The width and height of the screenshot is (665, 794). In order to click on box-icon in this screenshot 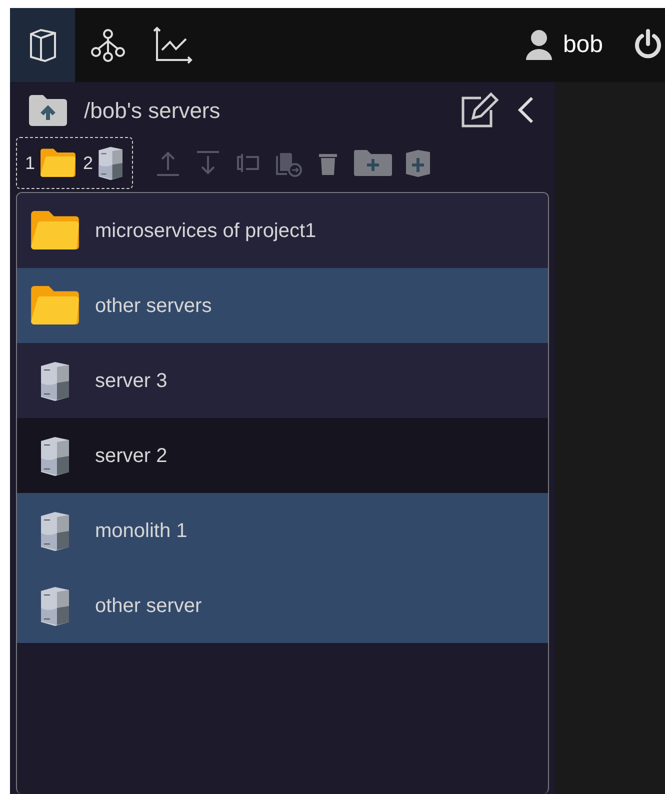, I will do `click(43, 45)`.